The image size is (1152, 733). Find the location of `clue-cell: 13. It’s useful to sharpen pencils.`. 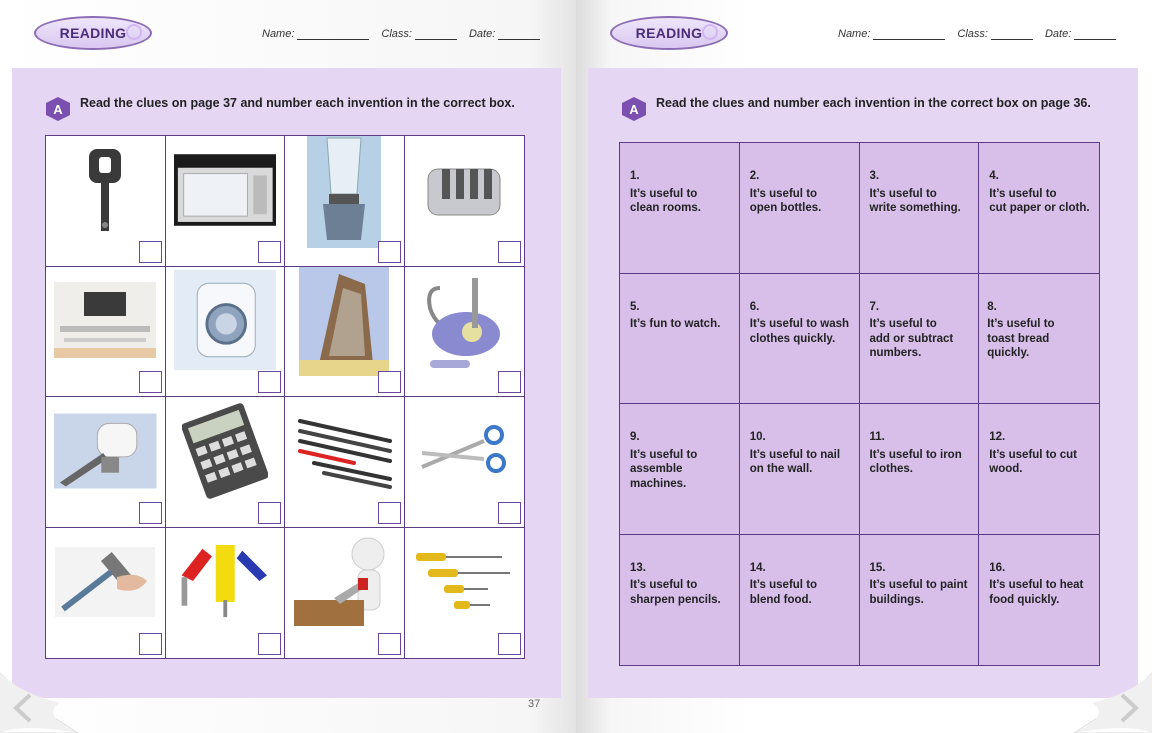

clue-cell: 13. It’s useful to sharpen pencils. is located at coordinates (680, 599).